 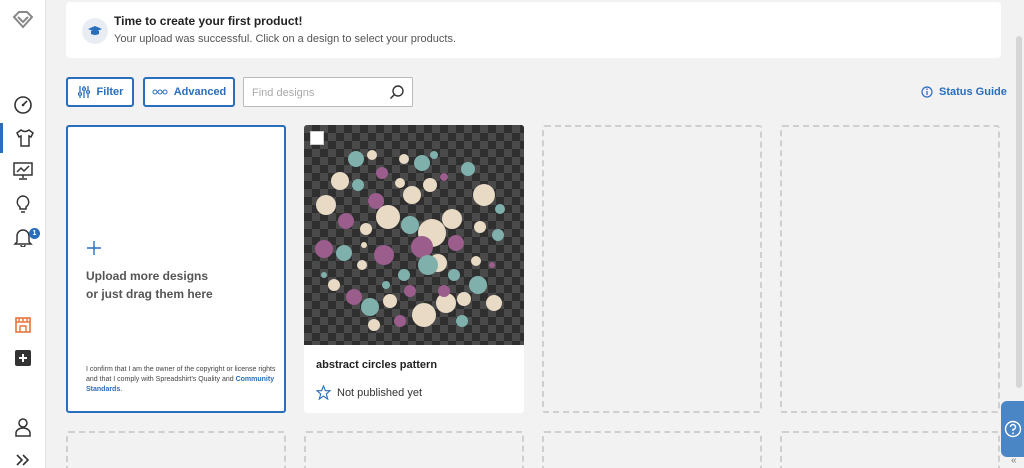 What do you see at coordinates (973, 92) in the screenshot?
I see `status-guide-label: Status Guide` at bounding box center [973, 92].